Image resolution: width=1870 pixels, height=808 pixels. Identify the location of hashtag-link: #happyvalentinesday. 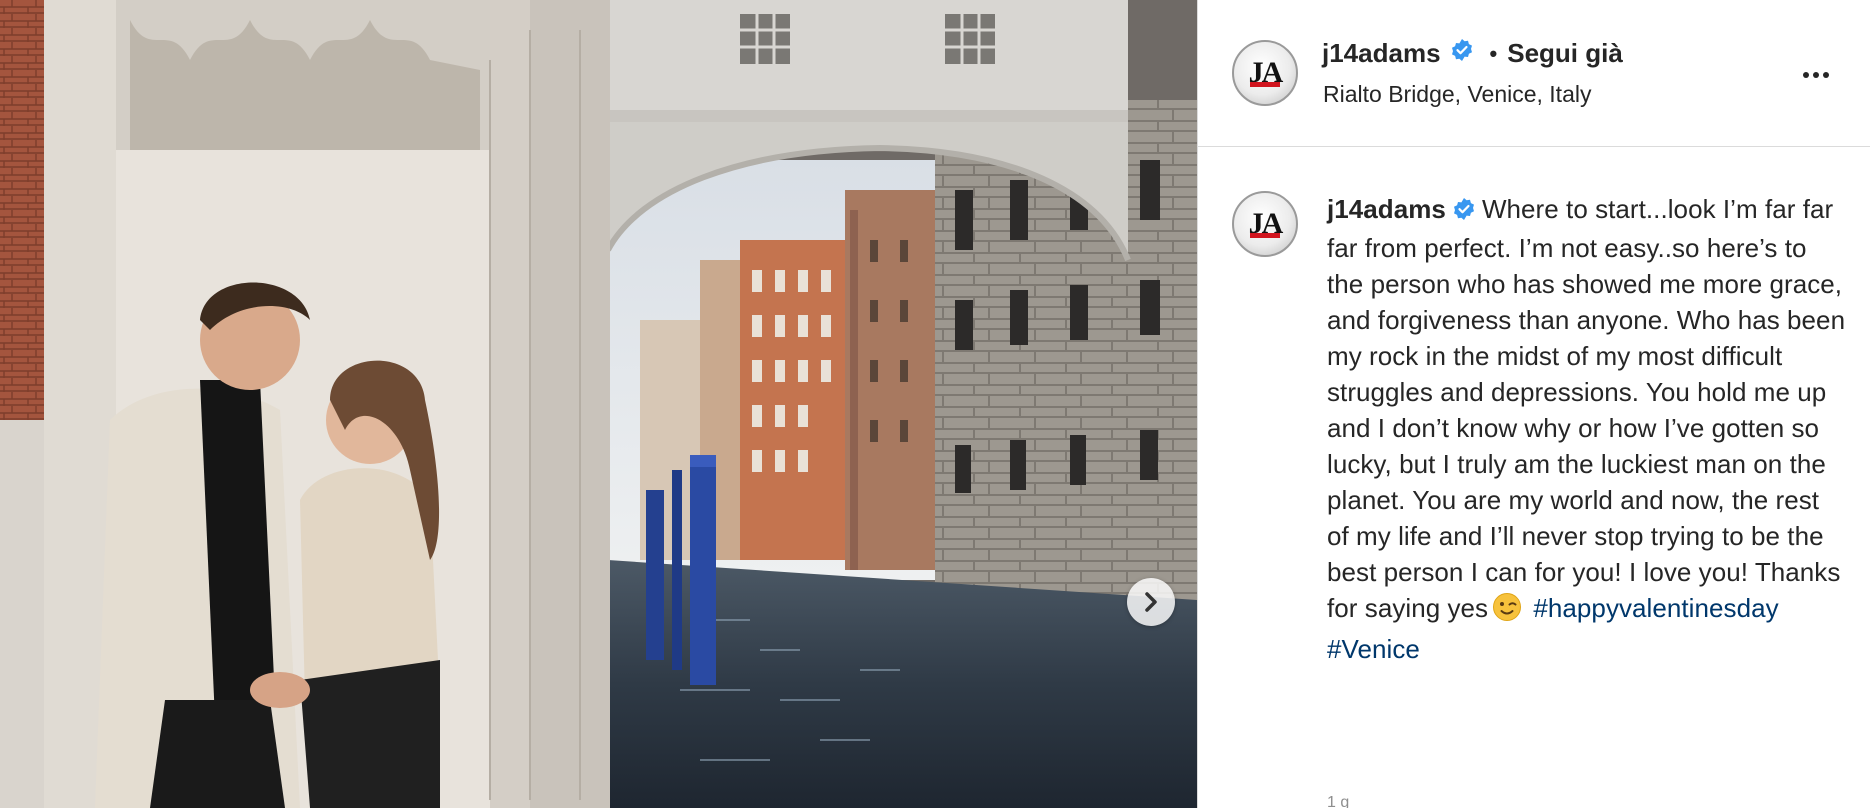
(1655, 608).